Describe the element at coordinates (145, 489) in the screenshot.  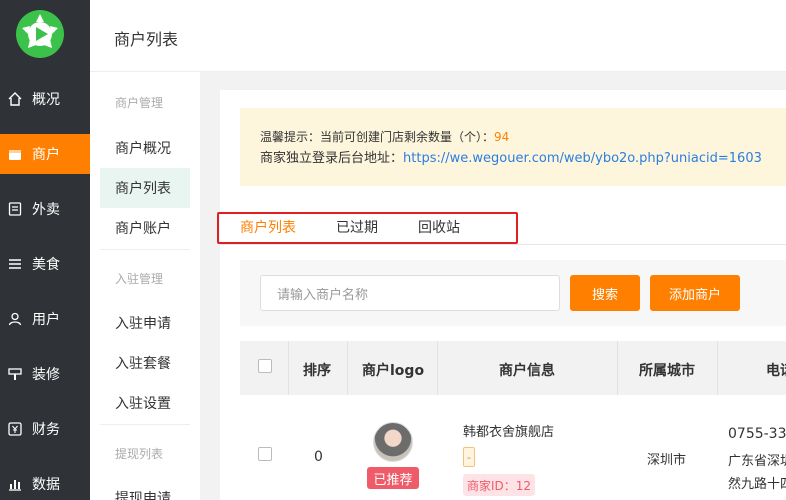
I see `sub-item-withdraw-apply: 提现申请` at that location.